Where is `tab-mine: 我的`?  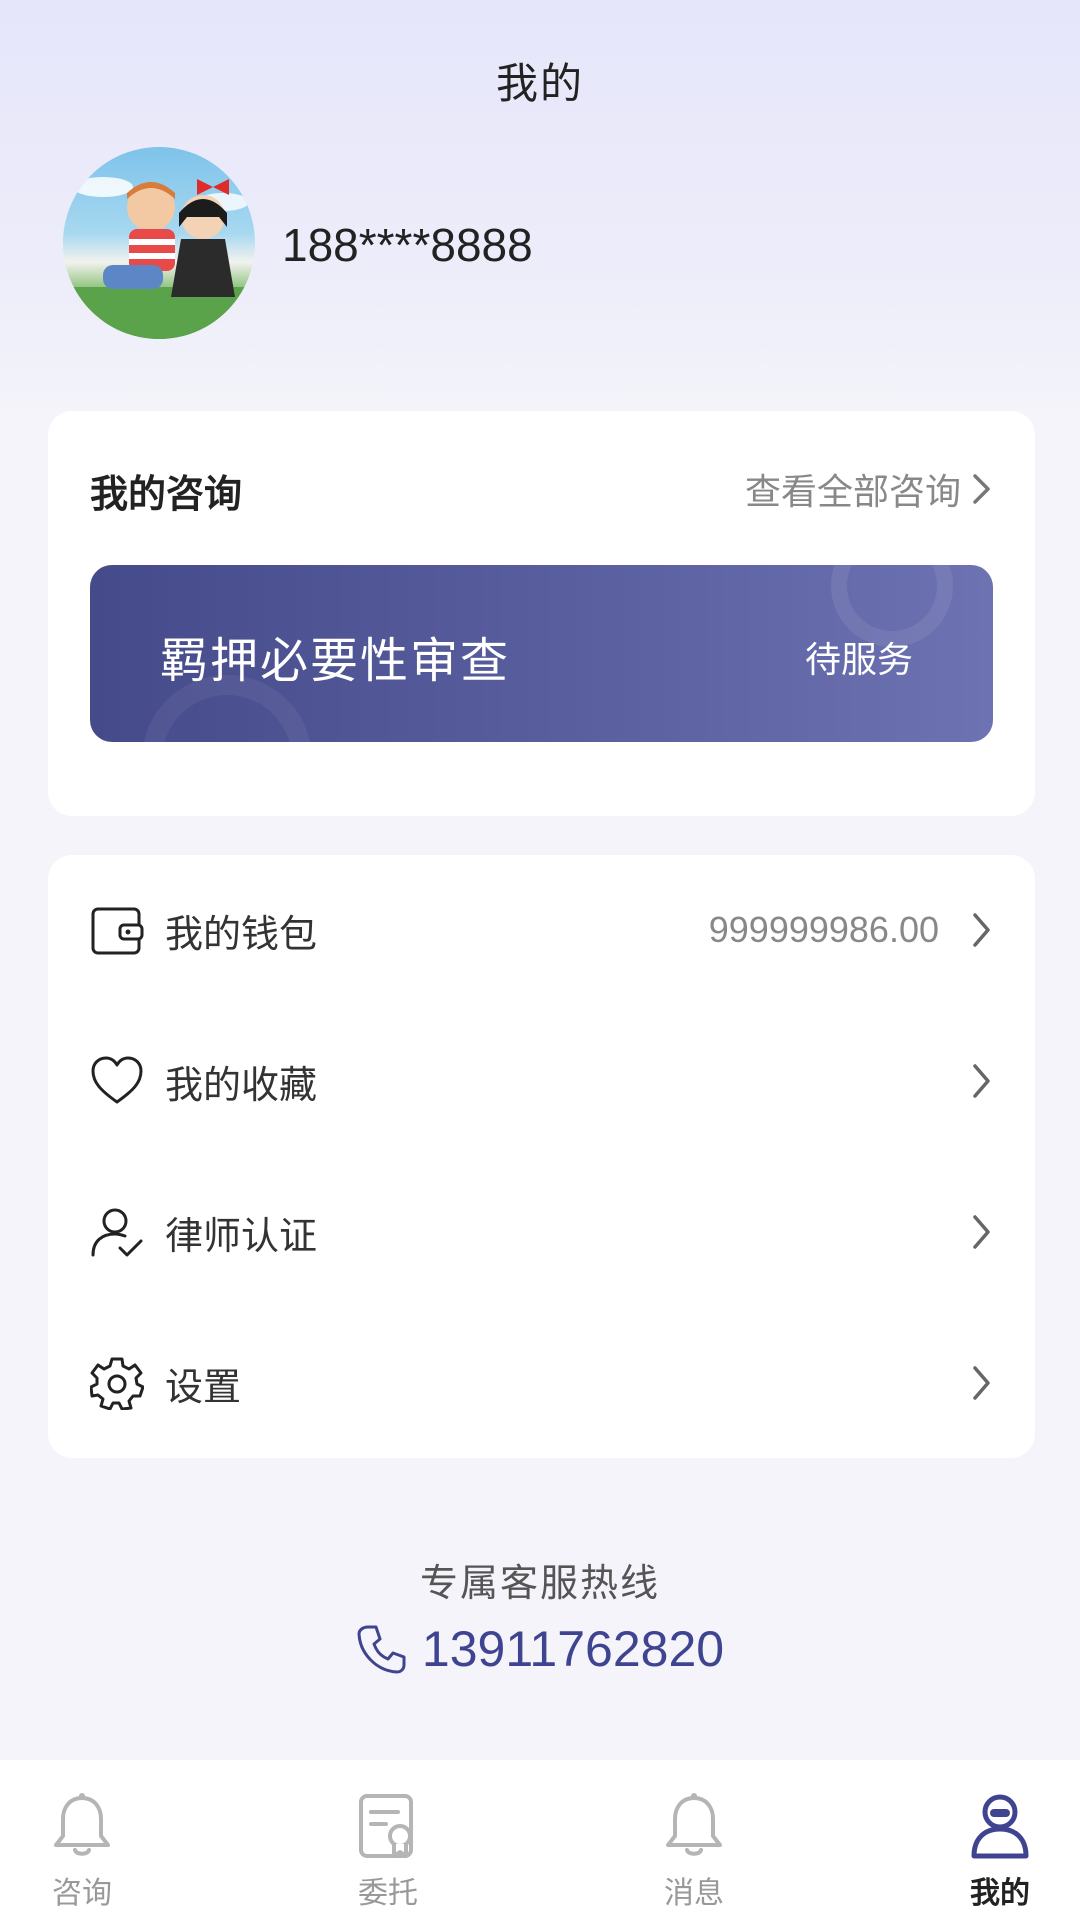
tab-mine: 我的 is located at coordinates (990, 1840).